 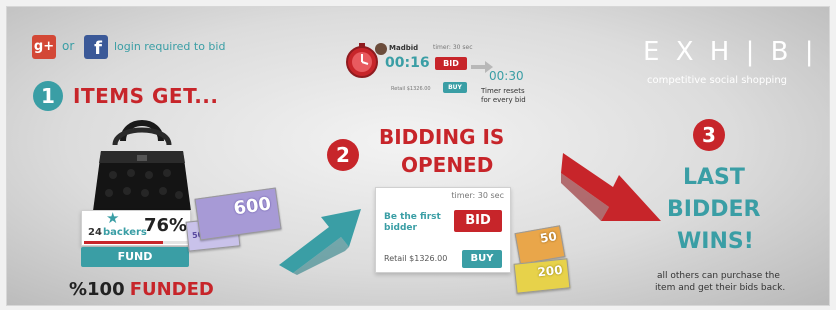 I want to click on funding-percent: 76%, so click(x=166, y=225).